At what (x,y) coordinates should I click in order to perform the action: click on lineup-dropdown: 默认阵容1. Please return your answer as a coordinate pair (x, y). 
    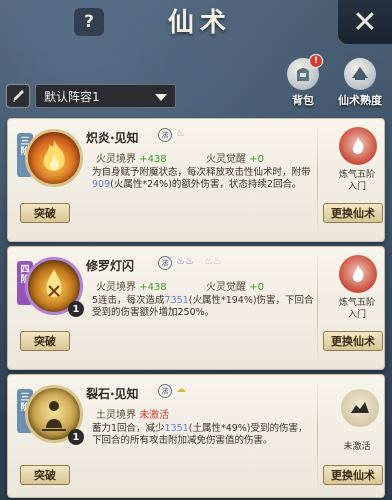
    Looking at the image, I should click on (105, 96).